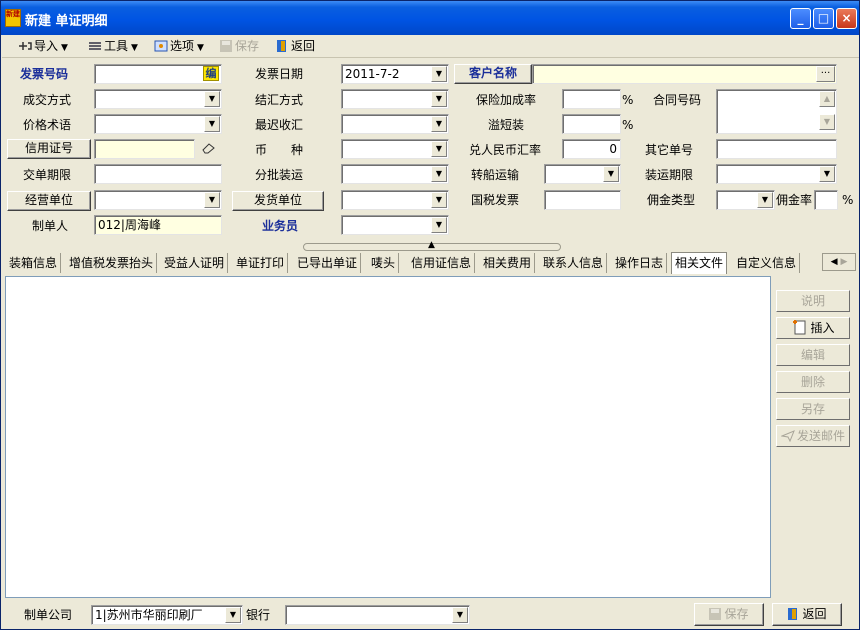  I want to click on salesman-select: ▼, so click(395, 225).